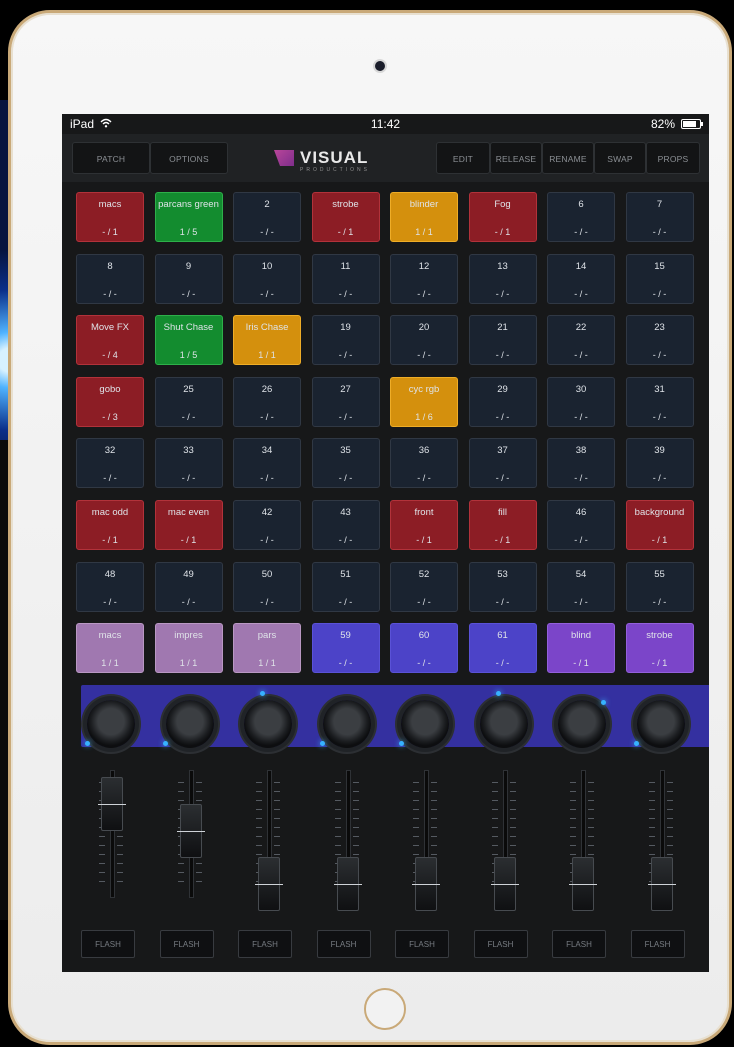  What do you see at coordinates (267, 416) in the screenshot?
I see `cue-button-count: - / -` at bounding box center [267, 416].